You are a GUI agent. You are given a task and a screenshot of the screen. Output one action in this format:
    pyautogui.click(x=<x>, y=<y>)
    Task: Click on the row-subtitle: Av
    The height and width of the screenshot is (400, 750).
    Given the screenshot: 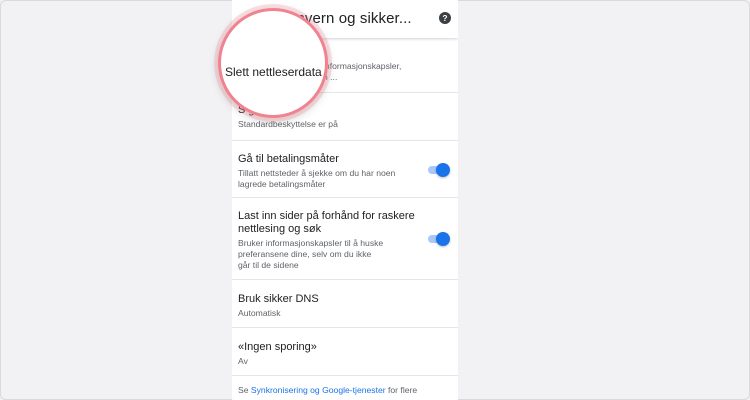 What is the action you would take?
    pyautogui.click(x=243, y=361)
    